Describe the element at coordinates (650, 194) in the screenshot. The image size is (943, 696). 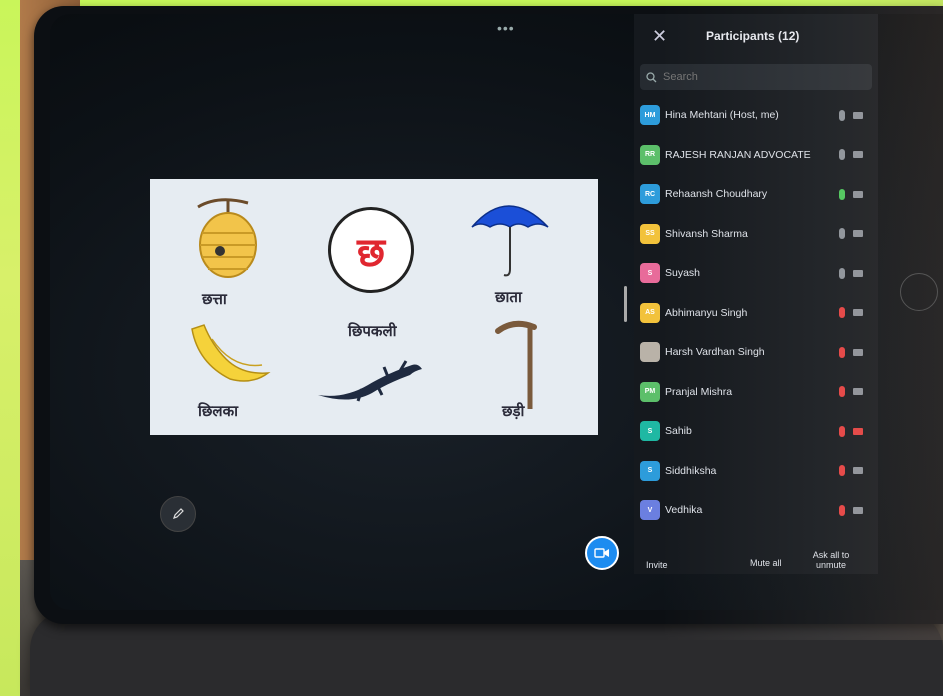
I see `avatar: RC` at that location.